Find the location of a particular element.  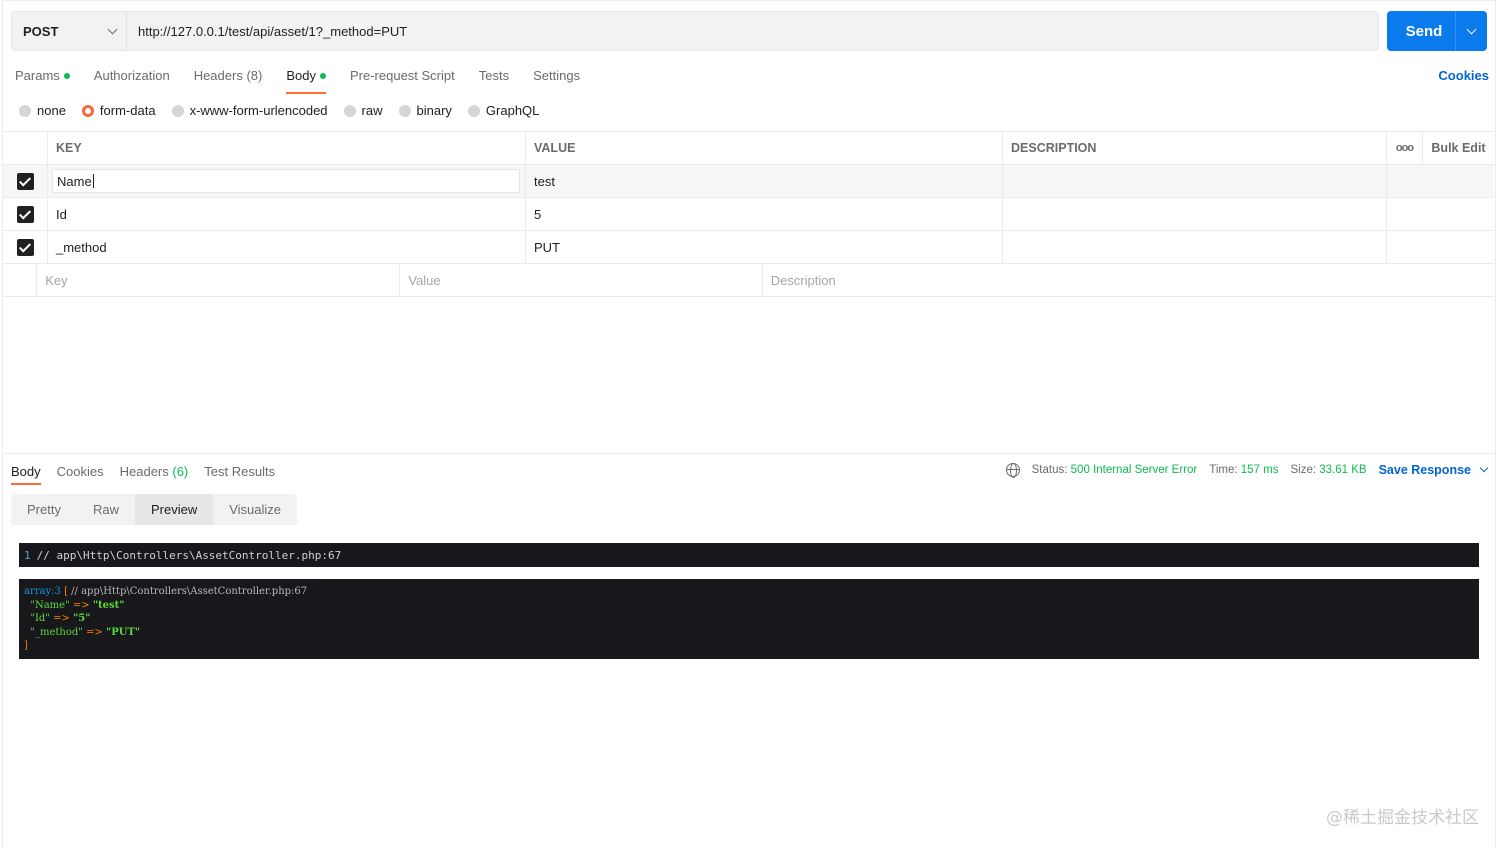

time-info: Time: 157 ms is located at coordinates (1243, 470).